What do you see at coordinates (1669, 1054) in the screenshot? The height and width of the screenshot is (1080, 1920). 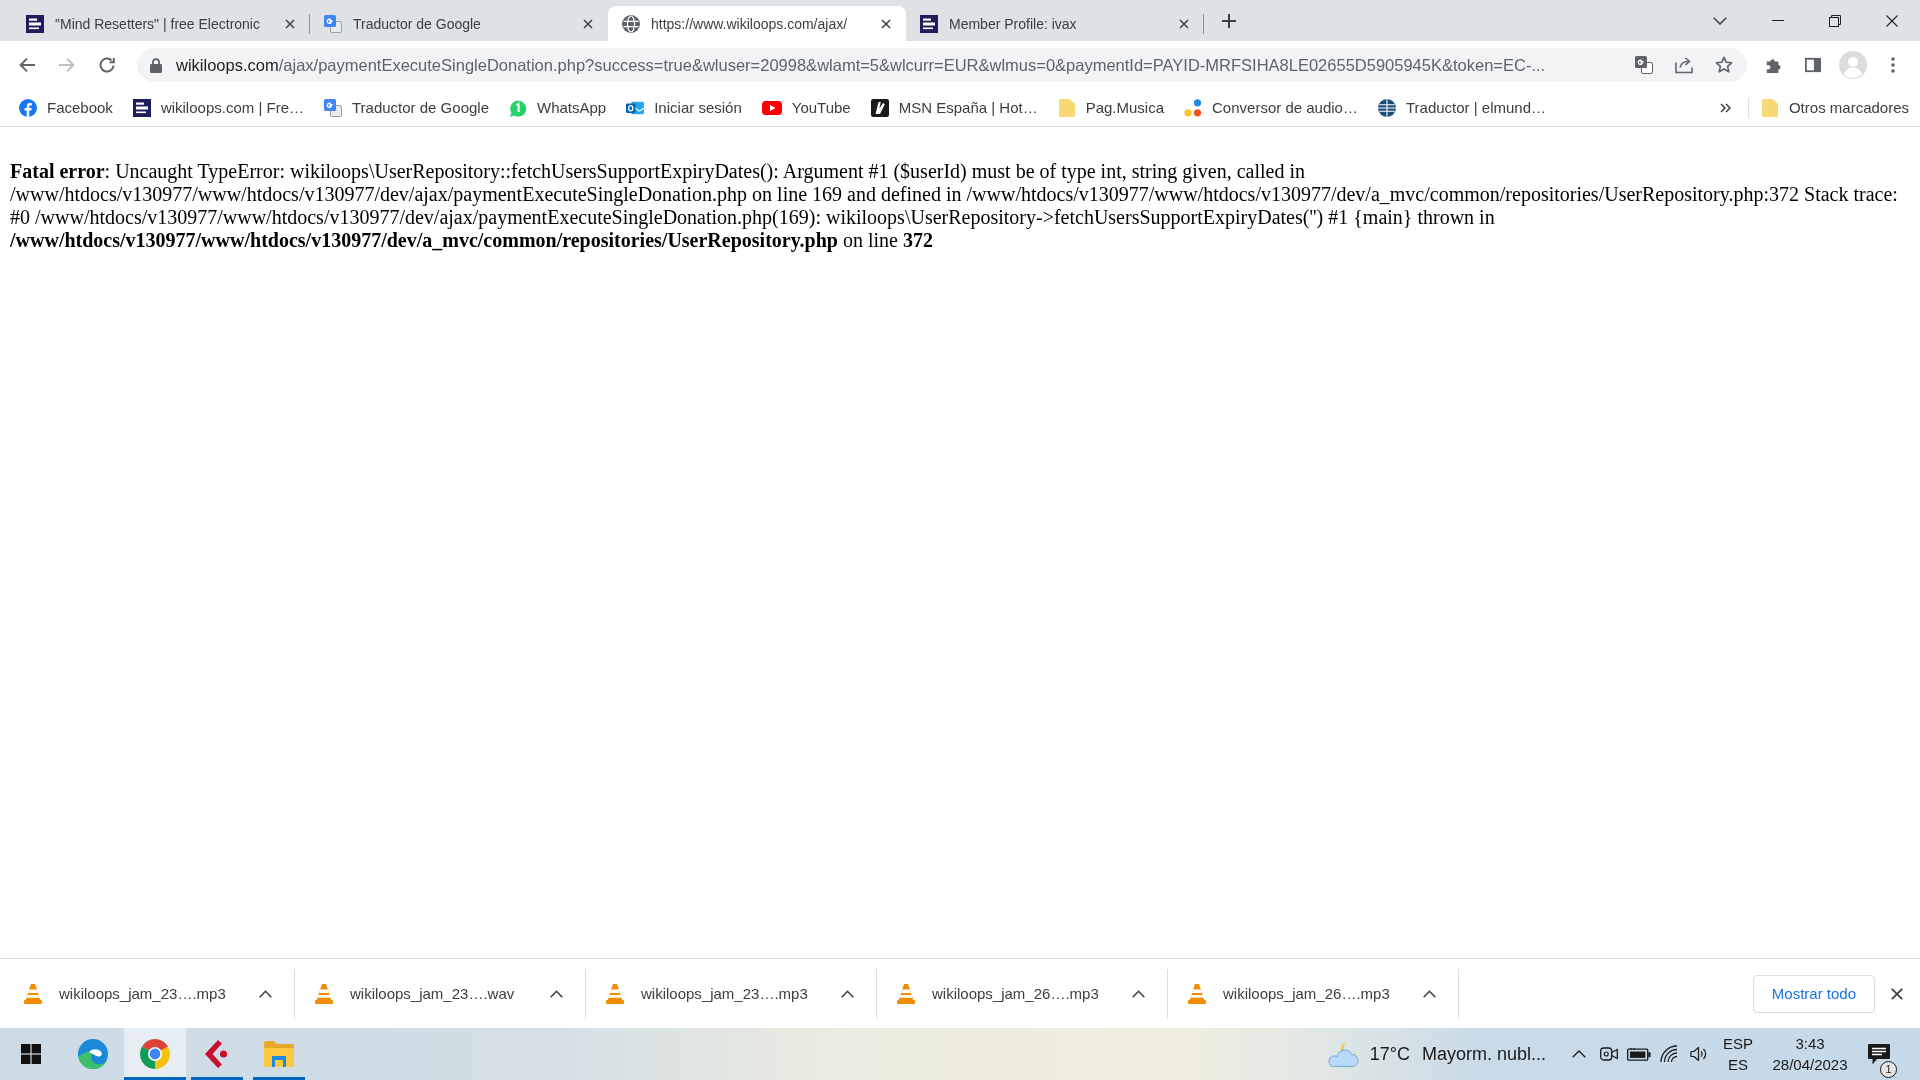 I see `wifi-icon` at bounding box center [1669, 1054].